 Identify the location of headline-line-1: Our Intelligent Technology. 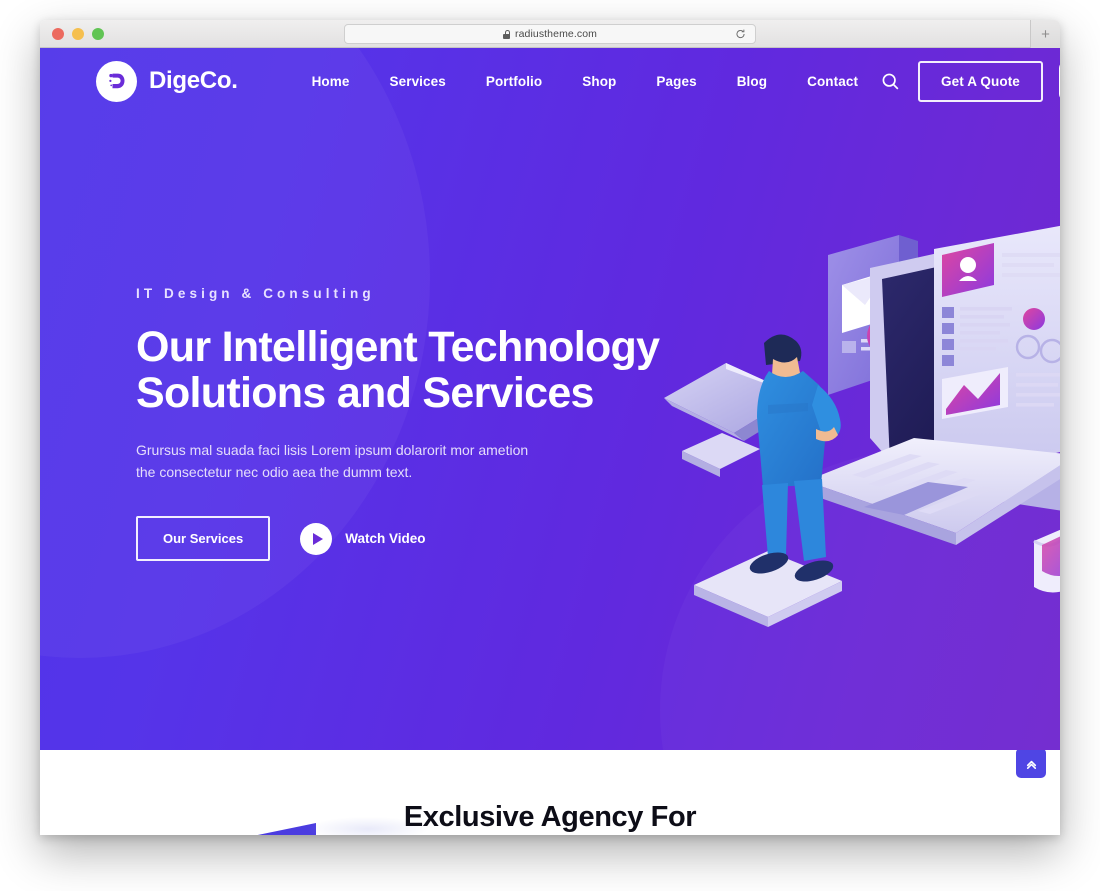
(398, 347).